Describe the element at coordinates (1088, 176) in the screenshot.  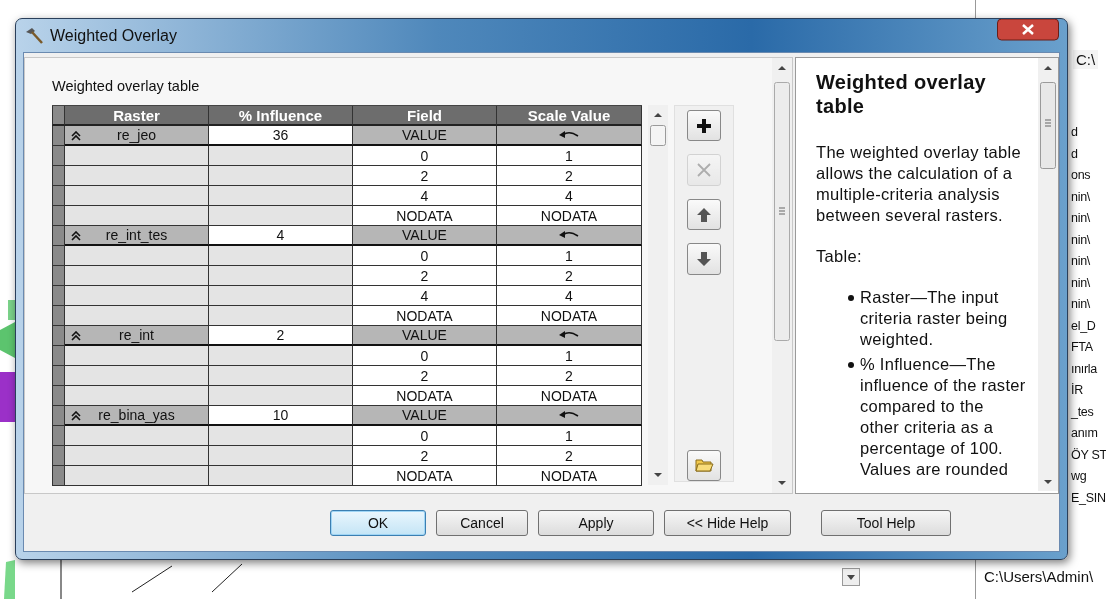
I see `file-name: ons` at that location.